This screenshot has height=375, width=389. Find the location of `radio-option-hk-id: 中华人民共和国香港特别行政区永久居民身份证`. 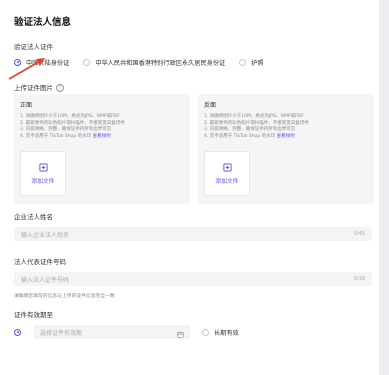

radio-option-hk-id: 中华人民共和国香港特别行政区永久居民身份证 is located at coordinates (154, 62).